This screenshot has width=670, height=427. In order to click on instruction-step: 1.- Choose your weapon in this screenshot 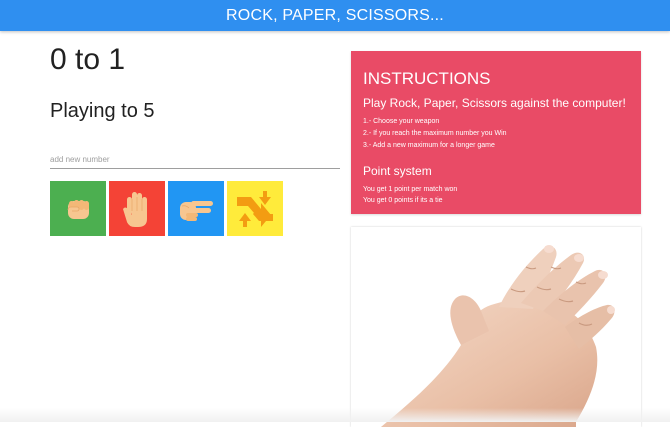, I will do `click(401, 121)`.